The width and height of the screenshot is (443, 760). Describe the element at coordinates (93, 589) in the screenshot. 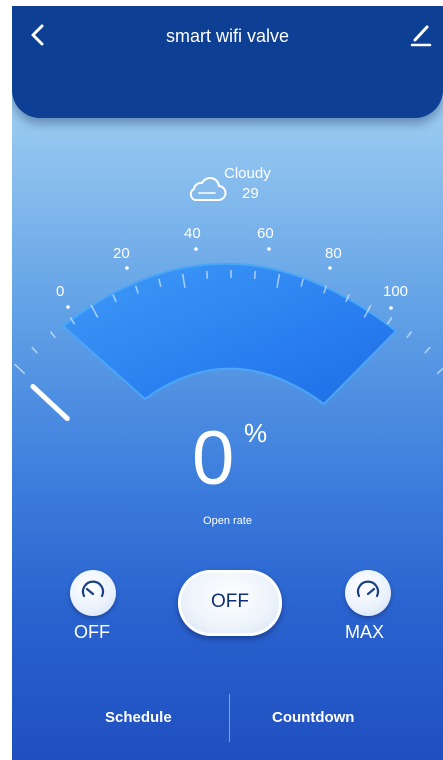

I see `gauge-low-icon` at that location.